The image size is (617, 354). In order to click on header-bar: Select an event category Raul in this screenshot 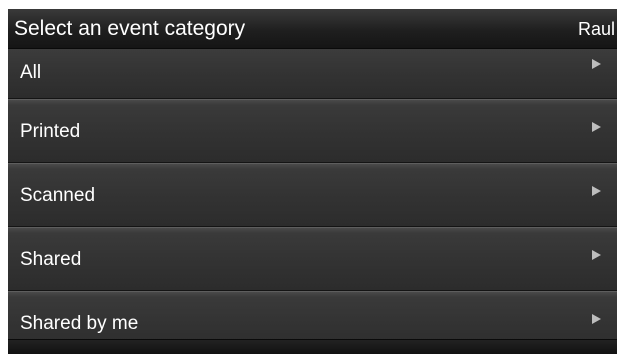, I will do `click(312, 29)`.